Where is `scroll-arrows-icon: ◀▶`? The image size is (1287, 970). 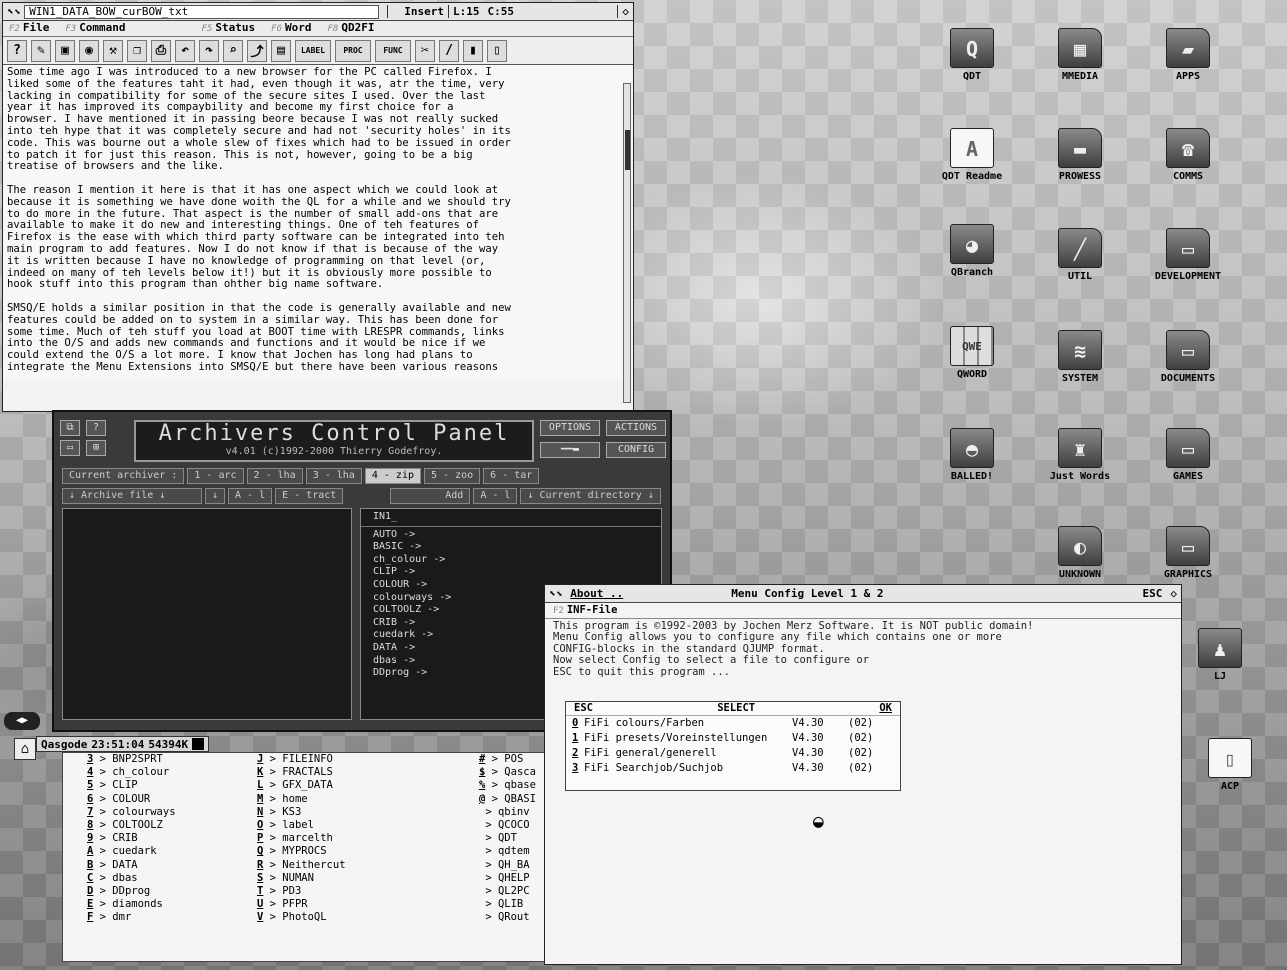
scroll-arrows-icon: ◀▶ is located at coordinates (22, 721).